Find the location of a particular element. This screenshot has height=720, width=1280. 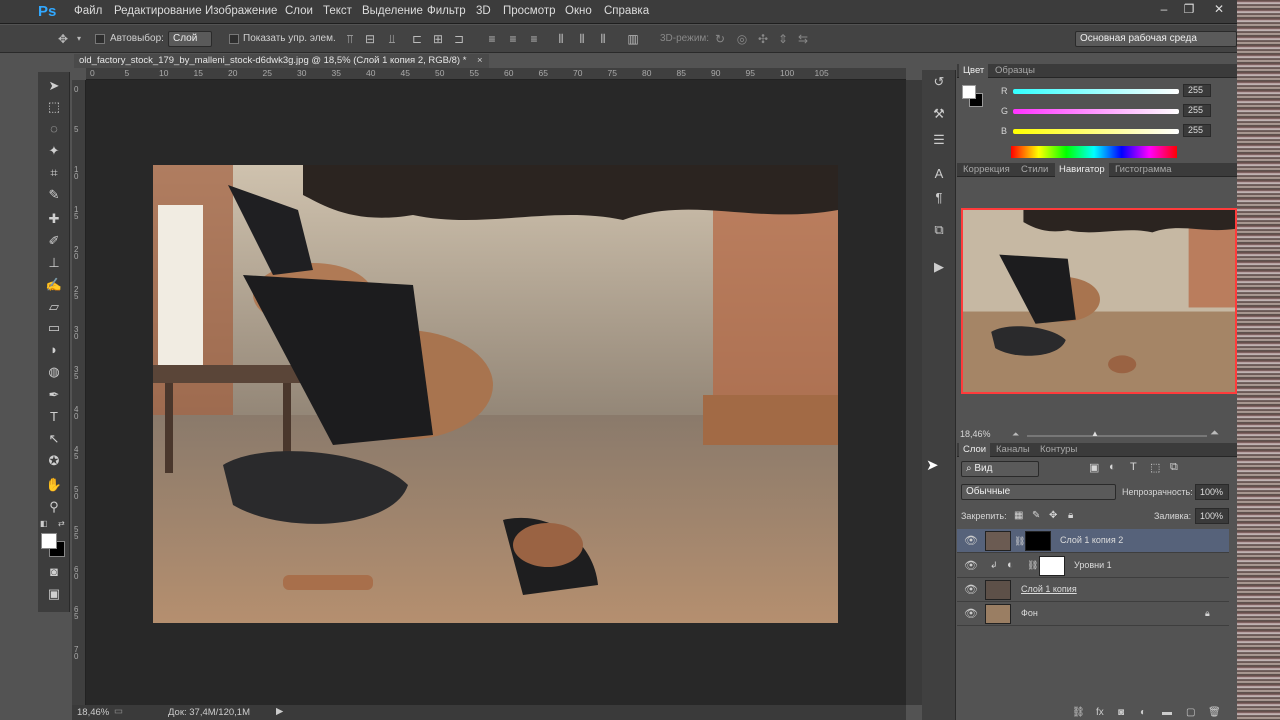

autoselect-checkbox is located at coordinates (100, 39).